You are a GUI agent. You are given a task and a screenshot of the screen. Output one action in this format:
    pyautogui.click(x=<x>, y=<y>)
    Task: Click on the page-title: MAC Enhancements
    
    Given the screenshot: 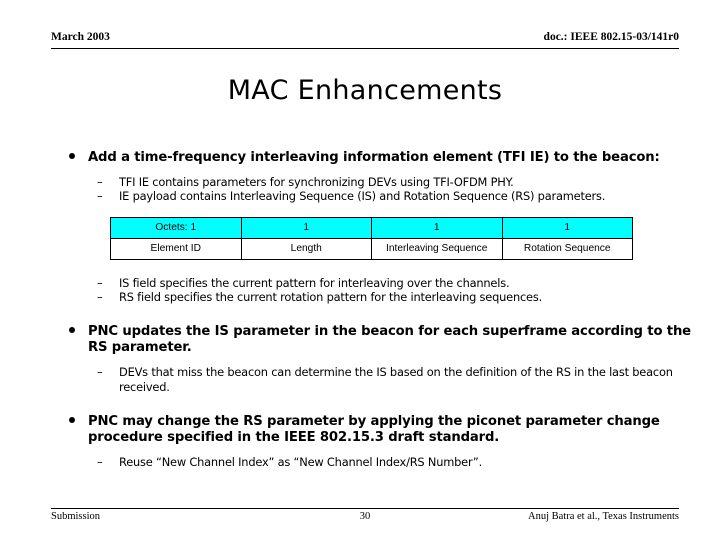 What is the action you would take?
    pyautogui.click(x=365, y=90)
    